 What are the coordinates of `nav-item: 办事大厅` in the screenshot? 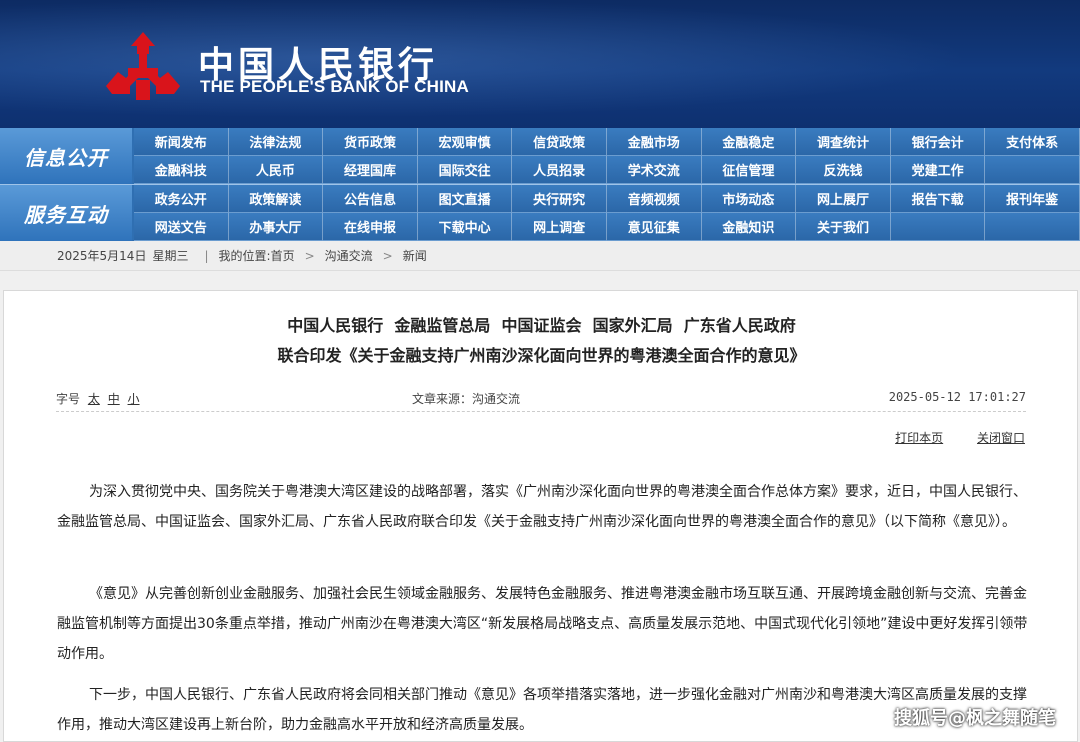 It's located at (276, 227).